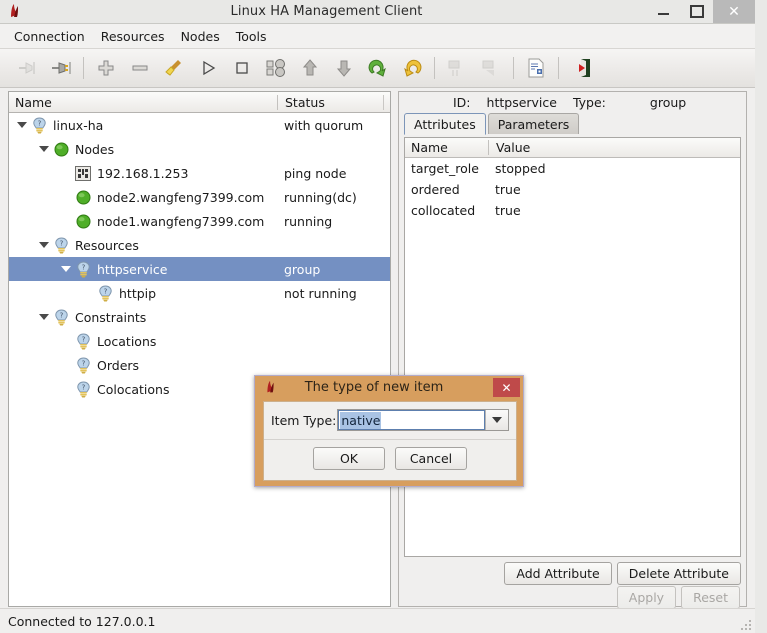 This screenshot has width=767, height=633. Describe the element at coordinates (106, 68) in the screenshot. I see `add-icon` at that location.